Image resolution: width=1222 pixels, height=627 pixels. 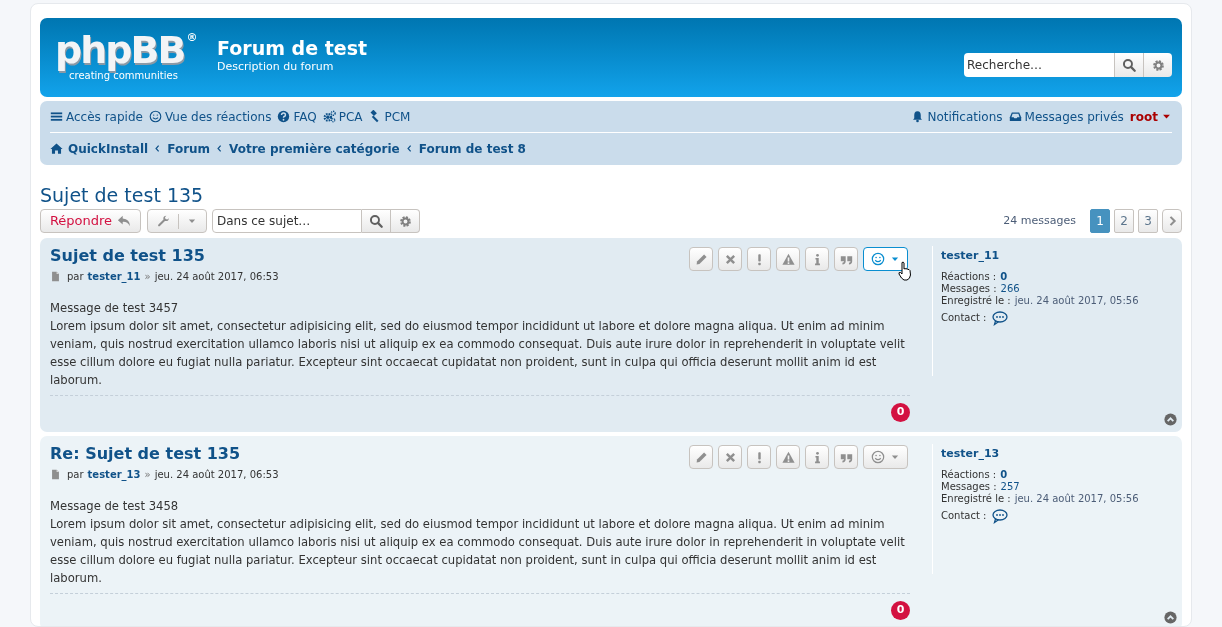 What do you see at coordinates (56, 116) in the screenshot?
I see `menu-icon` at bounding box center [56, 116].